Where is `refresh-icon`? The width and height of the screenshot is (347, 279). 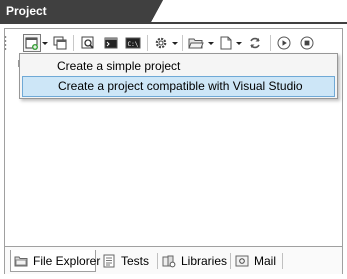
refresh-icon is located at coordinates (255, 43).